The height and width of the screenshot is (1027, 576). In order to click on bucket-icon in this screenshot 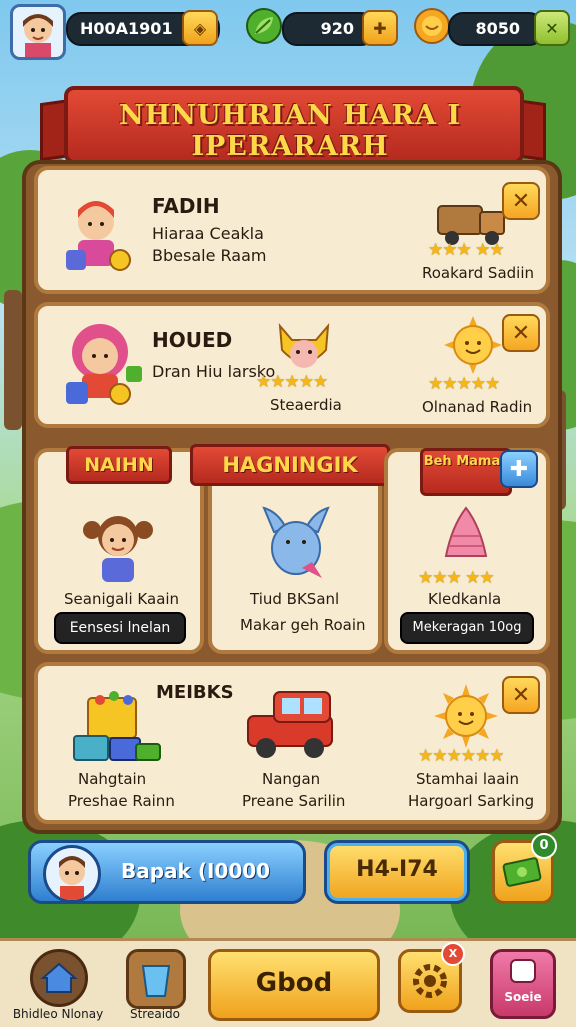, I will do `click(156, 981)`.